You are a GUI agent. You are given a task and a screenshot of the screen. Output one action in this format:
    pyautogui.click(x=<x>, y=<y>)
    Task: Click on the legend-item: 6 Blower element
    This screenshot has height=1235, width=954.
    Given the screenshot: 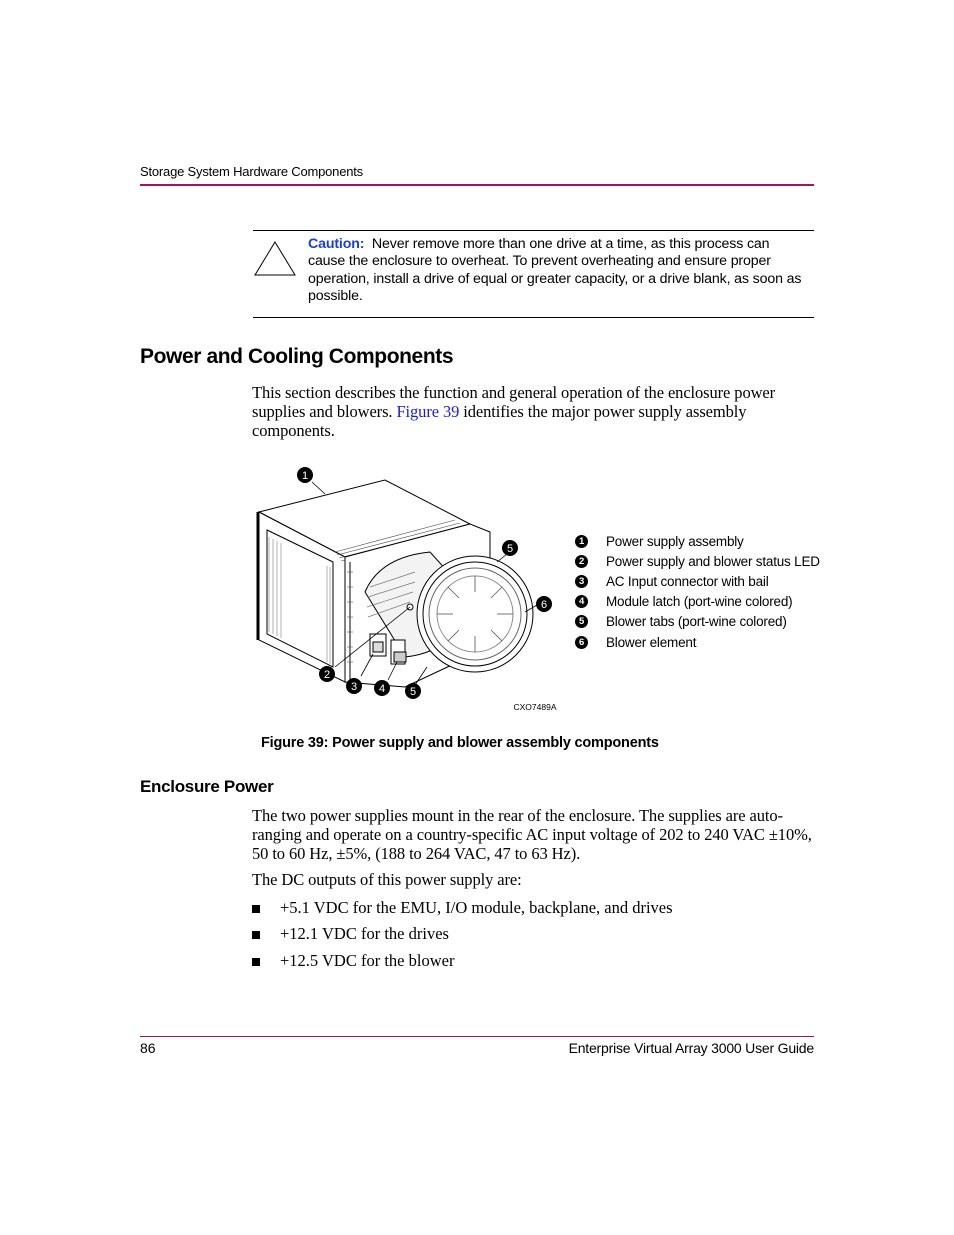 What is the action you would take?
    pyautogui.click(x=697, y=642)
    